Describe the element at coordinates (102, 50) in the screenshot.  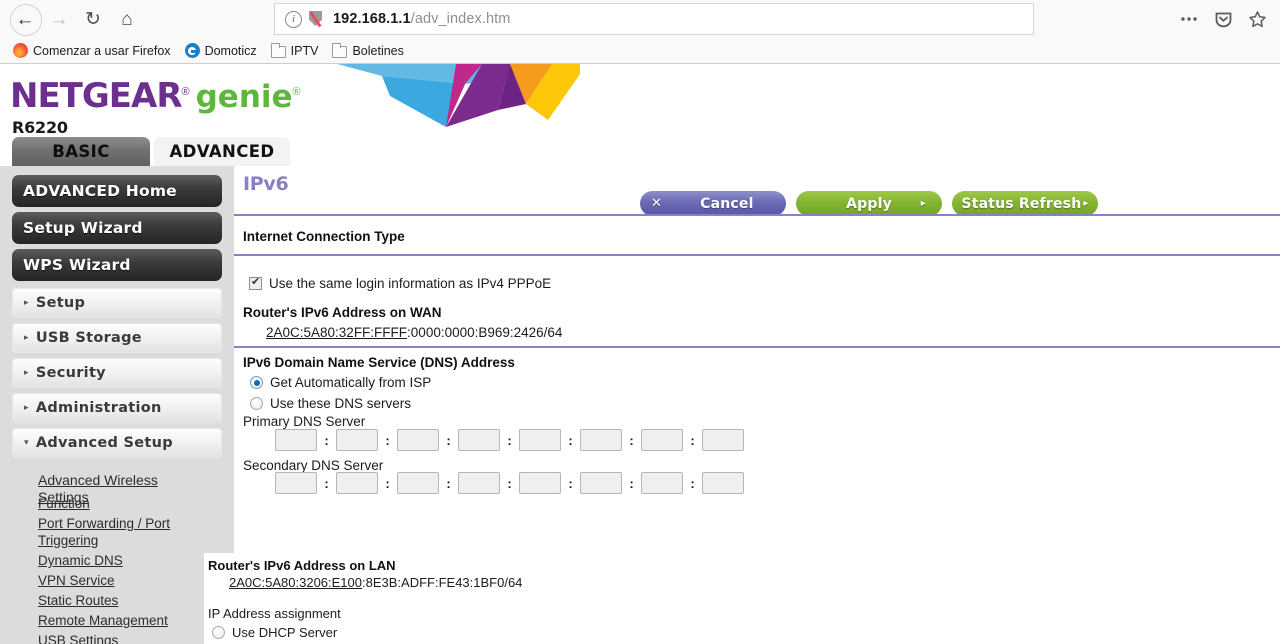
I see `bookmark-label: Comenzar a usar Firefox` at that location.